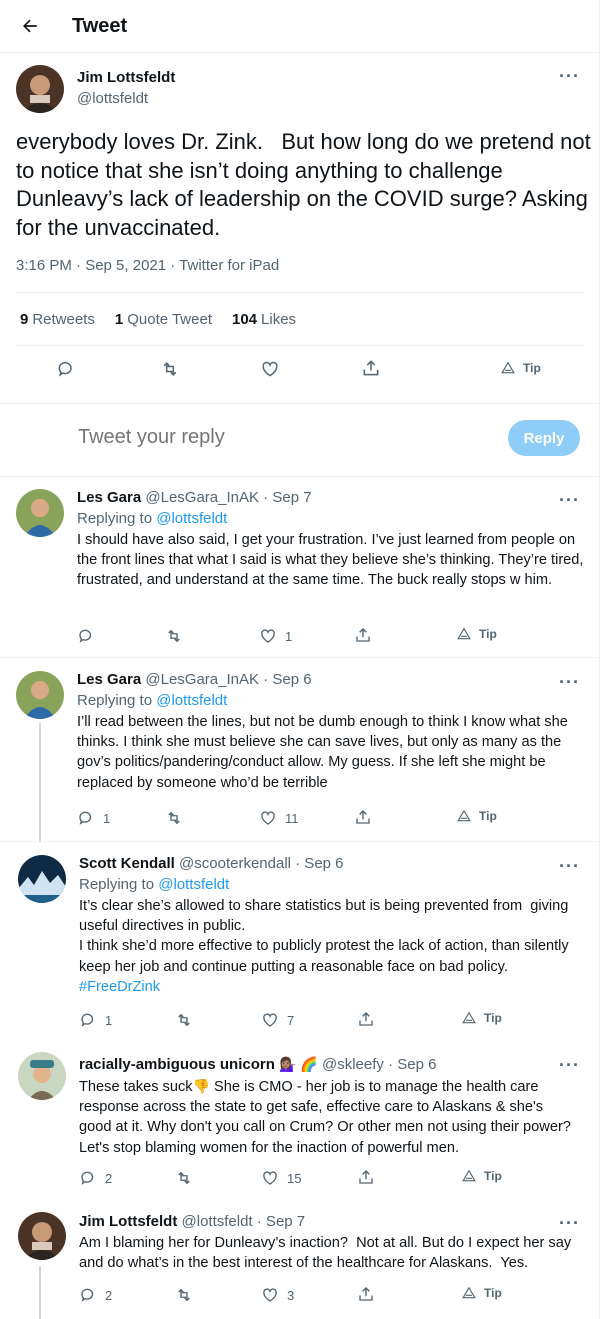 Image resolution: width=604 pixels, height=1319 pixels. What do you see at coordinates (119, 987) in the screenshot?
I see `hashtag-link: #FreeDrZink` at bounding box center [119, 987].